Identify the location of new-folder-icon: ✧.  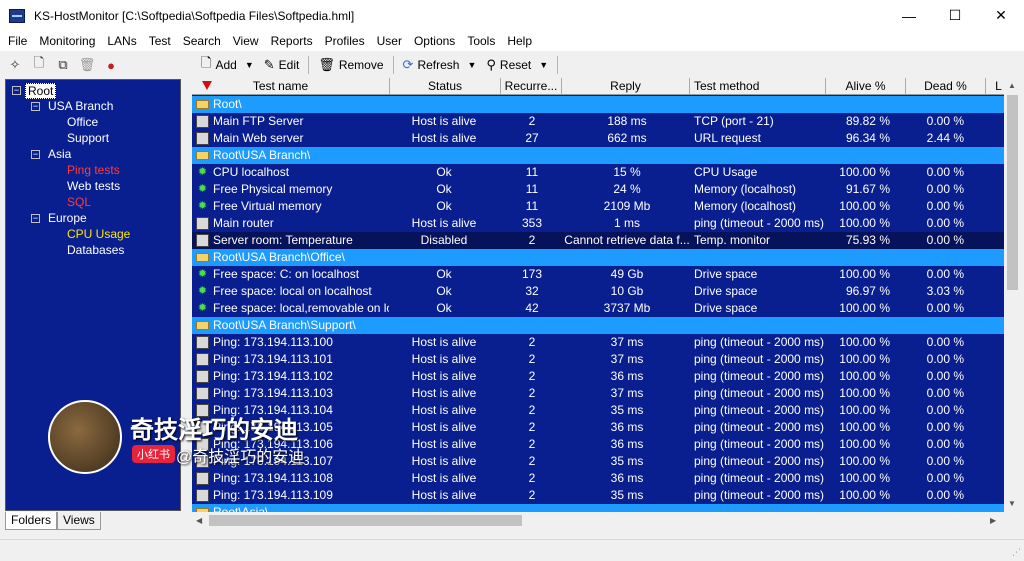
(15, 65).